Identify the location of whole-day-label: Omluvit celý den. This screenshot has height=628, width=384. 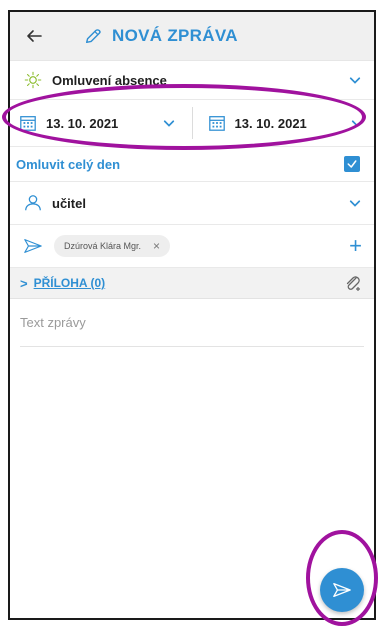
(68, 164).